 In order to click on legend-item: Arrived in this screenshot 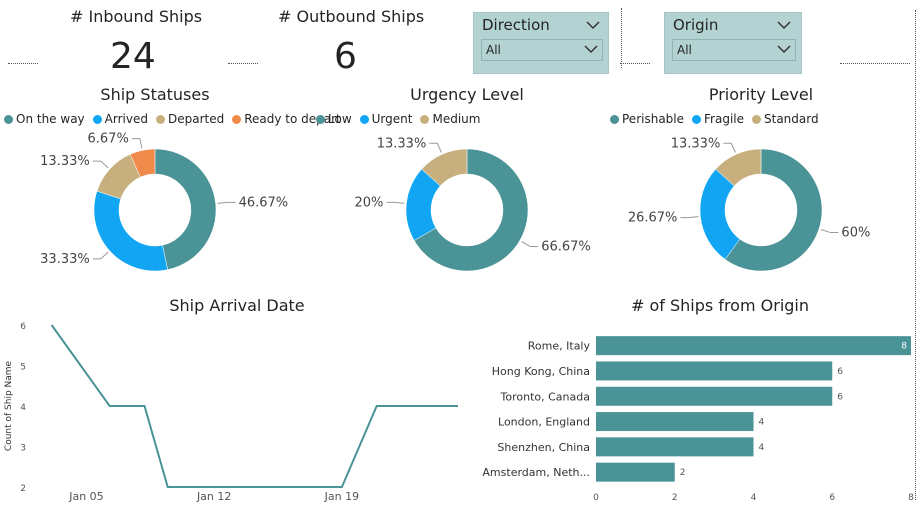, I will do `click(120, 119)`.